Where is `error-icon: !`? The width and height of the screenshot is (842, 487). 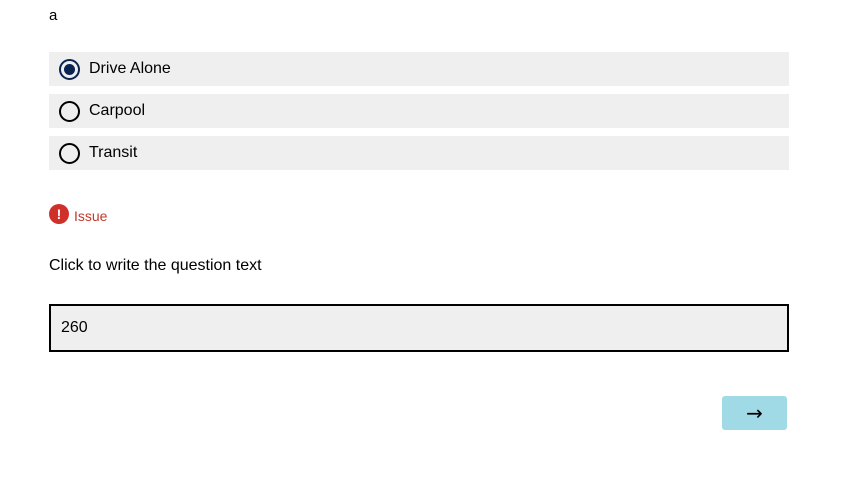 error-icon: ! is located at coordinates (59, 213).